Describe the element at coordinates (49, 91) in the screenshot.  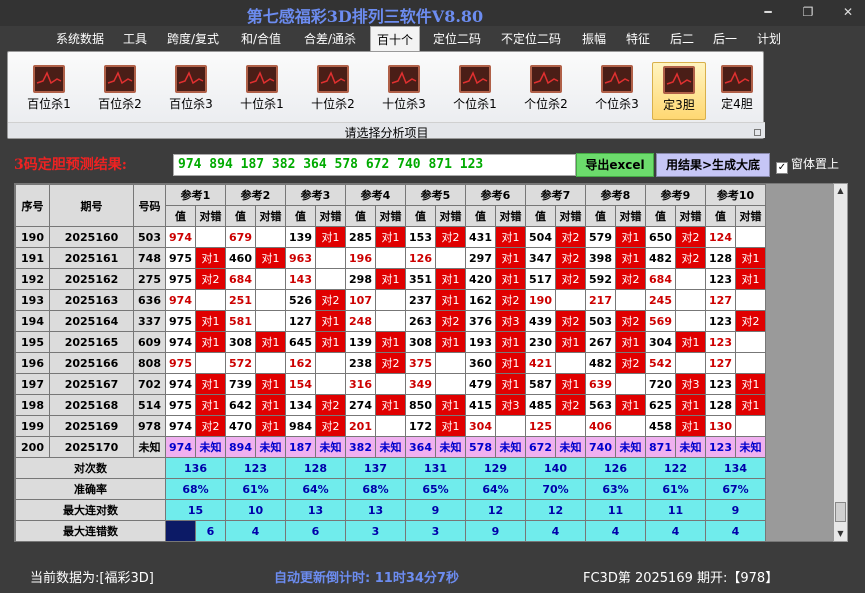
I see `ribbon-button: 百位杀1` at that location.